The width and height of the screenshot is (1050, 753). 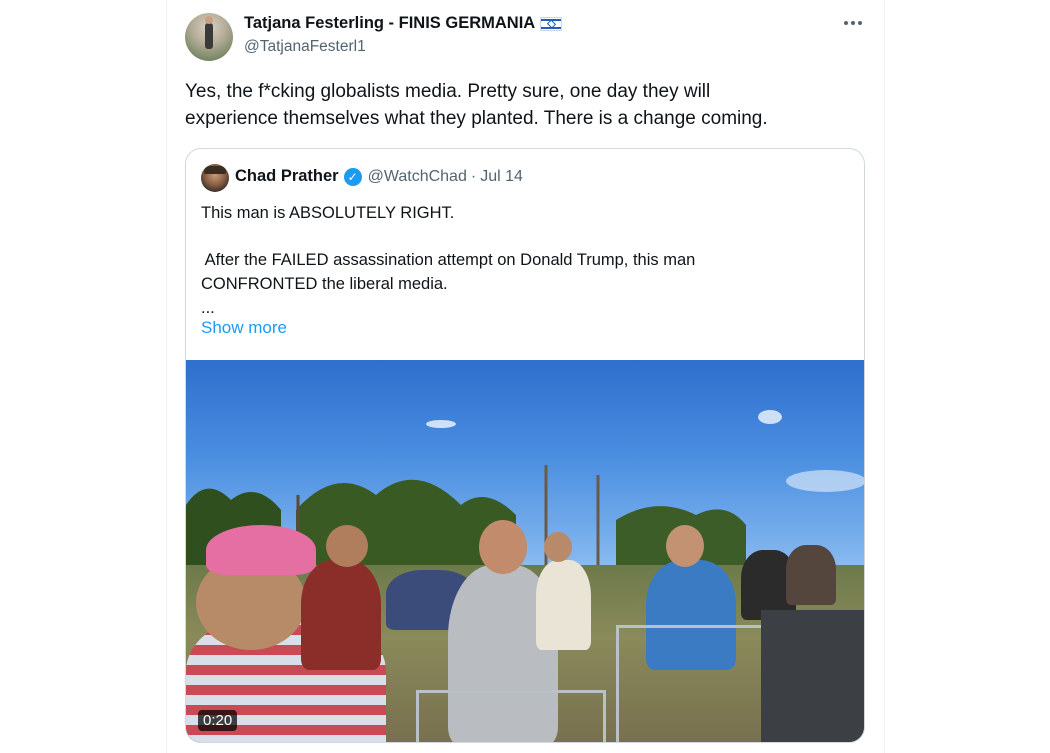 I want to click on author-name: Tatjana Festerling - FINIS GERMANIA, so click(x=389, y=23).